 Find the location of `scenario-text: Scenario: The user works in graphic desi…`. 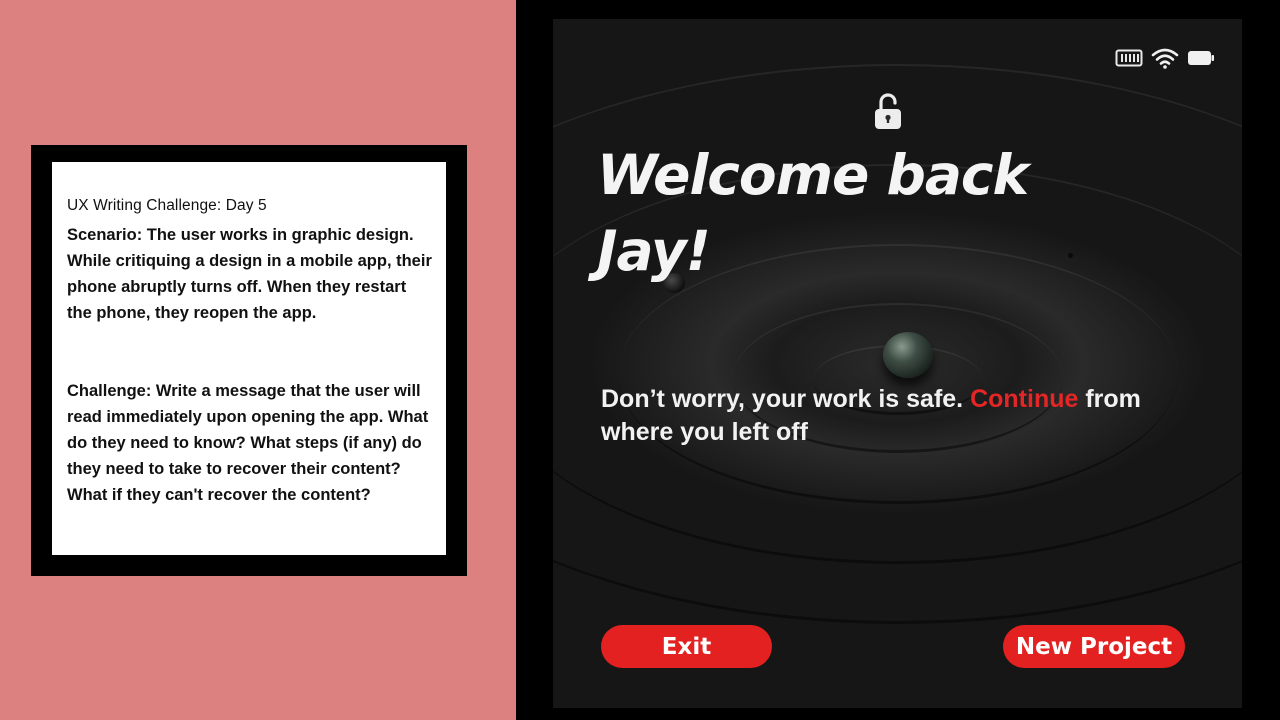

scenario-text: Scenario: The user works in graphic desi… is located at coordinates (249, 274).